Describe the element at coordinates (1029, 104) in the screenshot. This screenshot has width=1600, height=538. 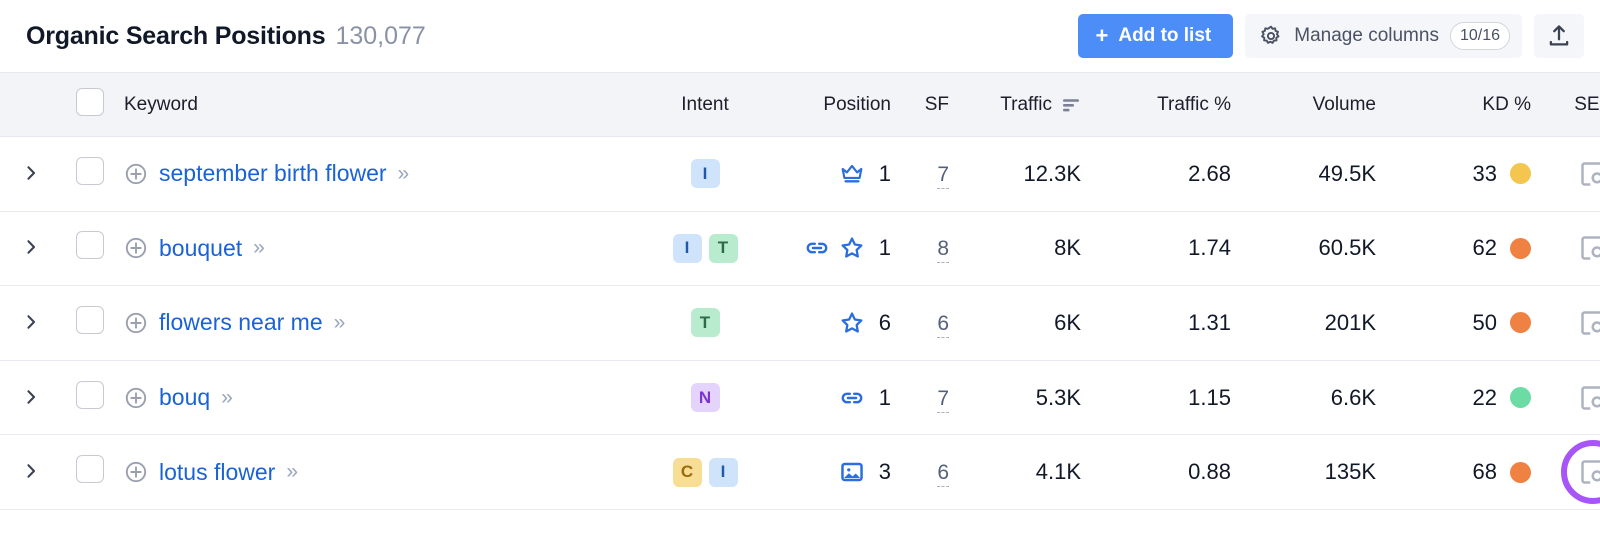
I see `th-traffic: Traffic` at that location.